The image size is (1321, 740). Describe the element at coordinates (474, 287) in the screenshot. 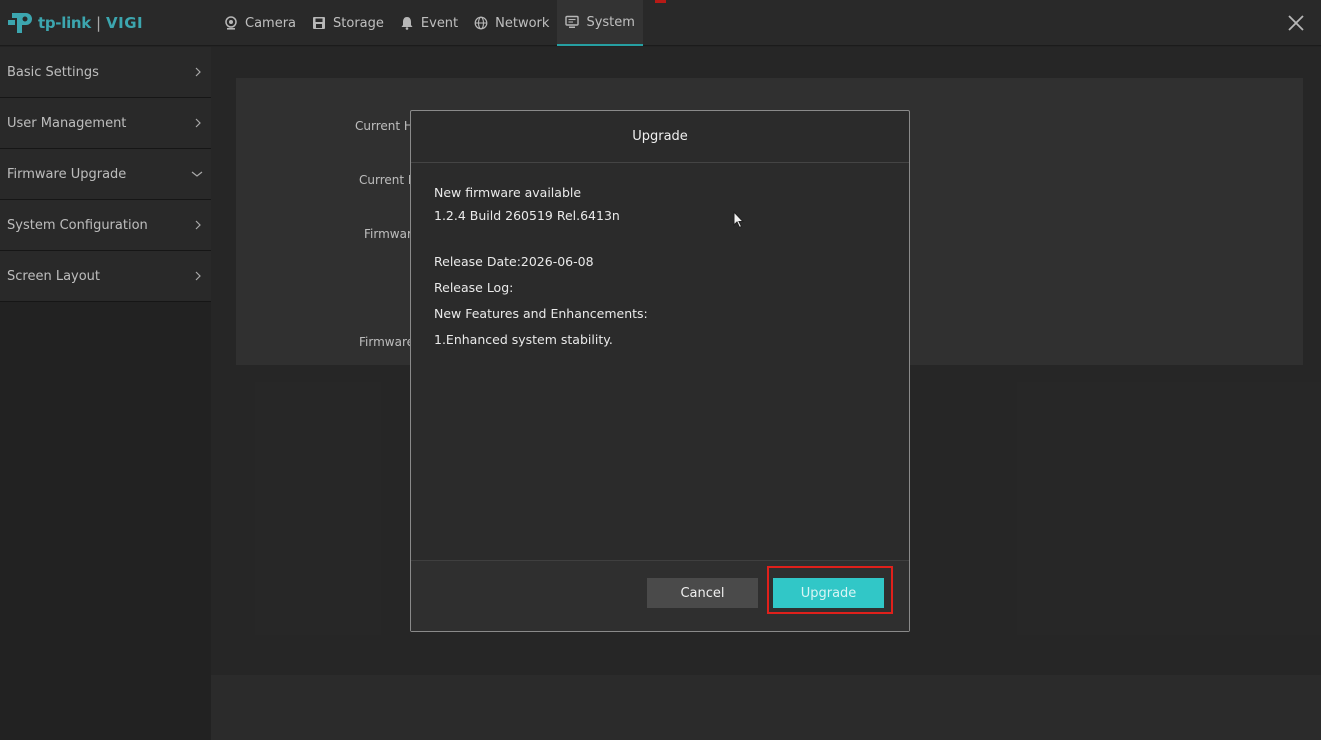

I see `release-log-text: Release Log:` at that location.